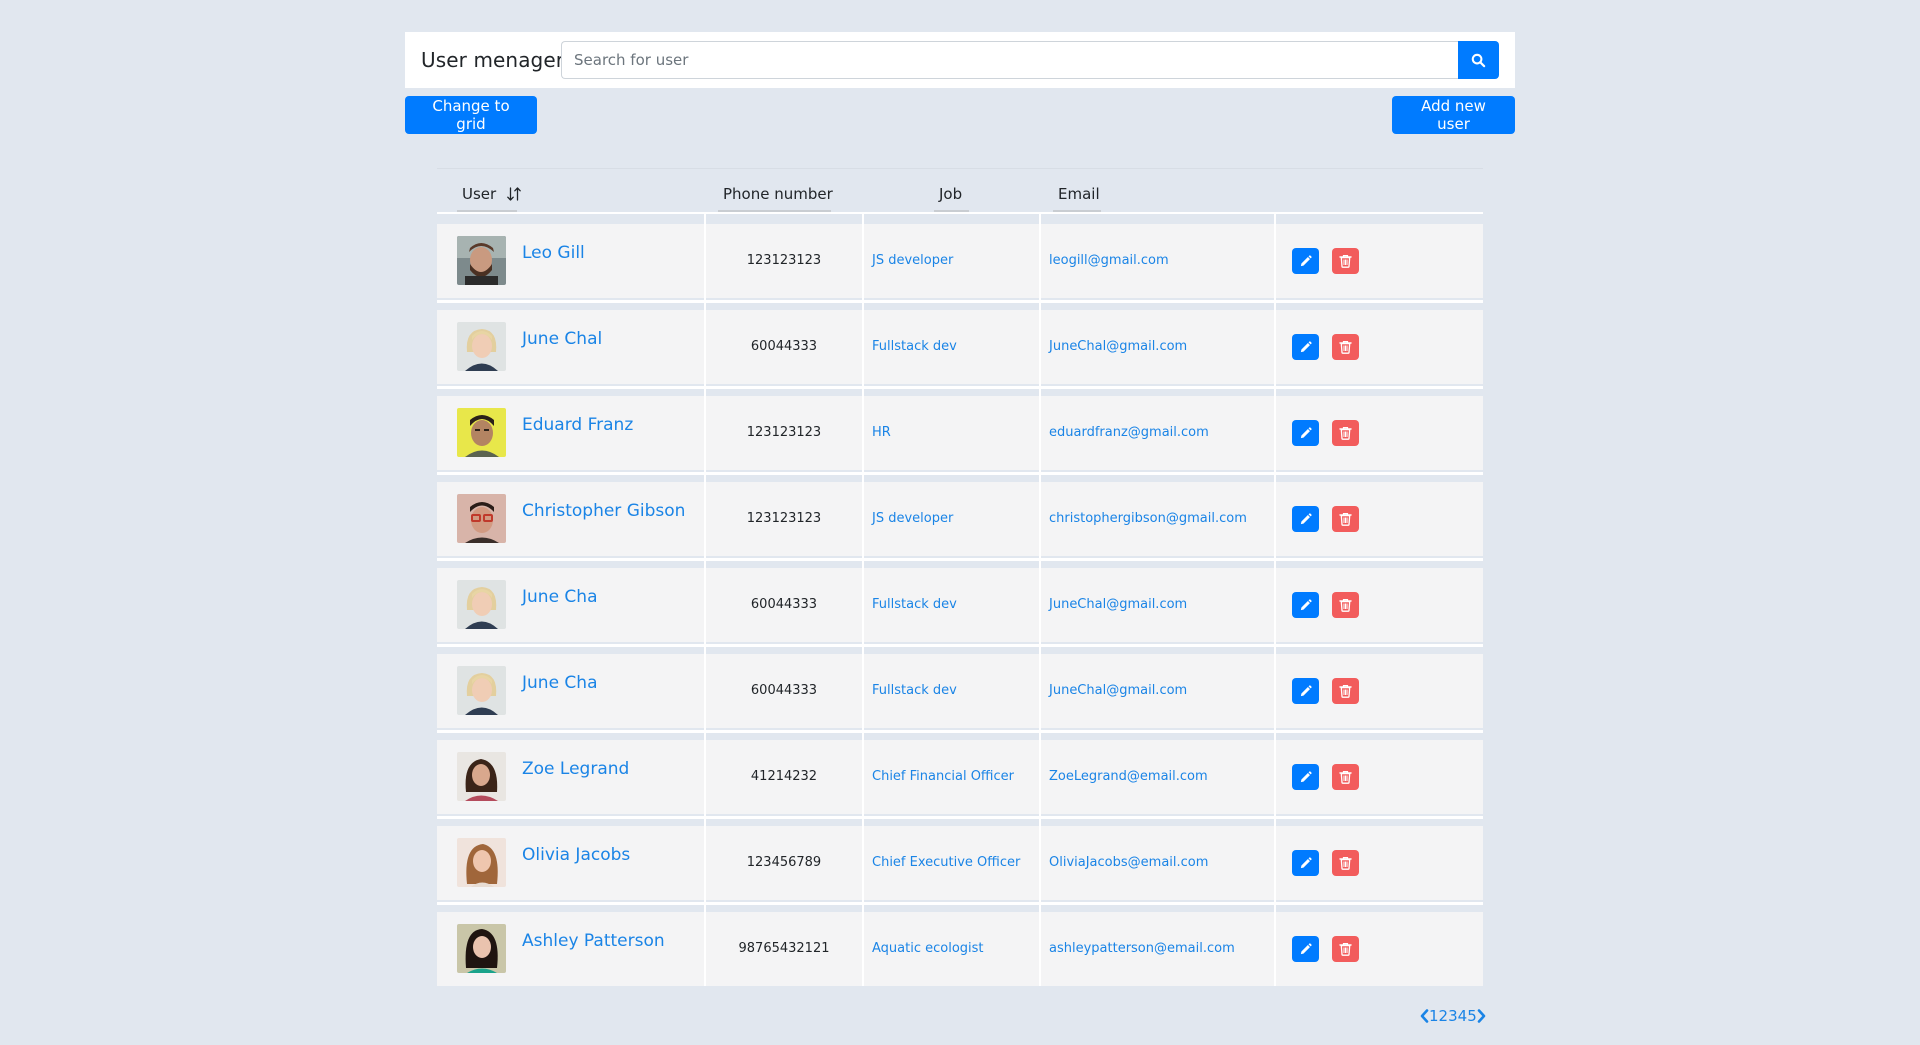 The width and height of the screenshot is (1920, 1045). Describe the element at coordinates (784, 604) in the screenshot. I see `phone-number: 60044333` at that location.